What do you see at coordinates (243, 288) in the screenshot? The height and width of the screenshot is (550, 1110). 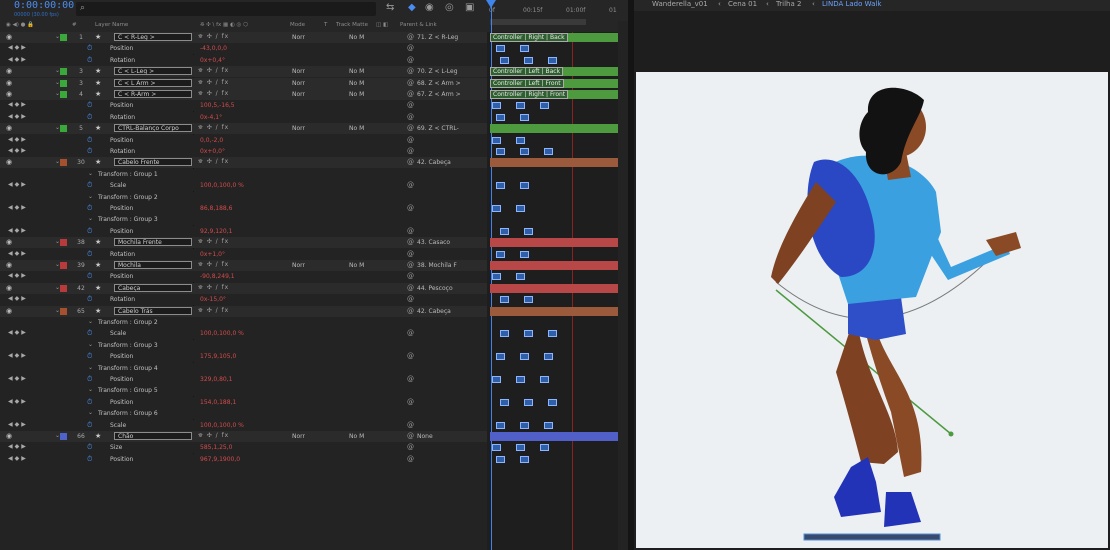 I see `layer-row: ◉ ⌄ 42 ★ Cabeça ⛯ ✣ / fx @44. Pescoço` at bounding box center [243, 288].